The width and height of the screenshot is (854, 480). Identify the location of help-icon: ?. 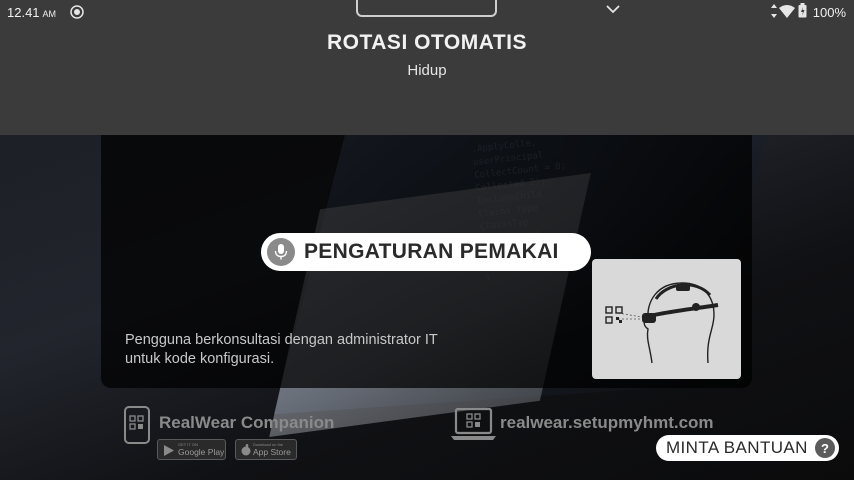
(825, 448).